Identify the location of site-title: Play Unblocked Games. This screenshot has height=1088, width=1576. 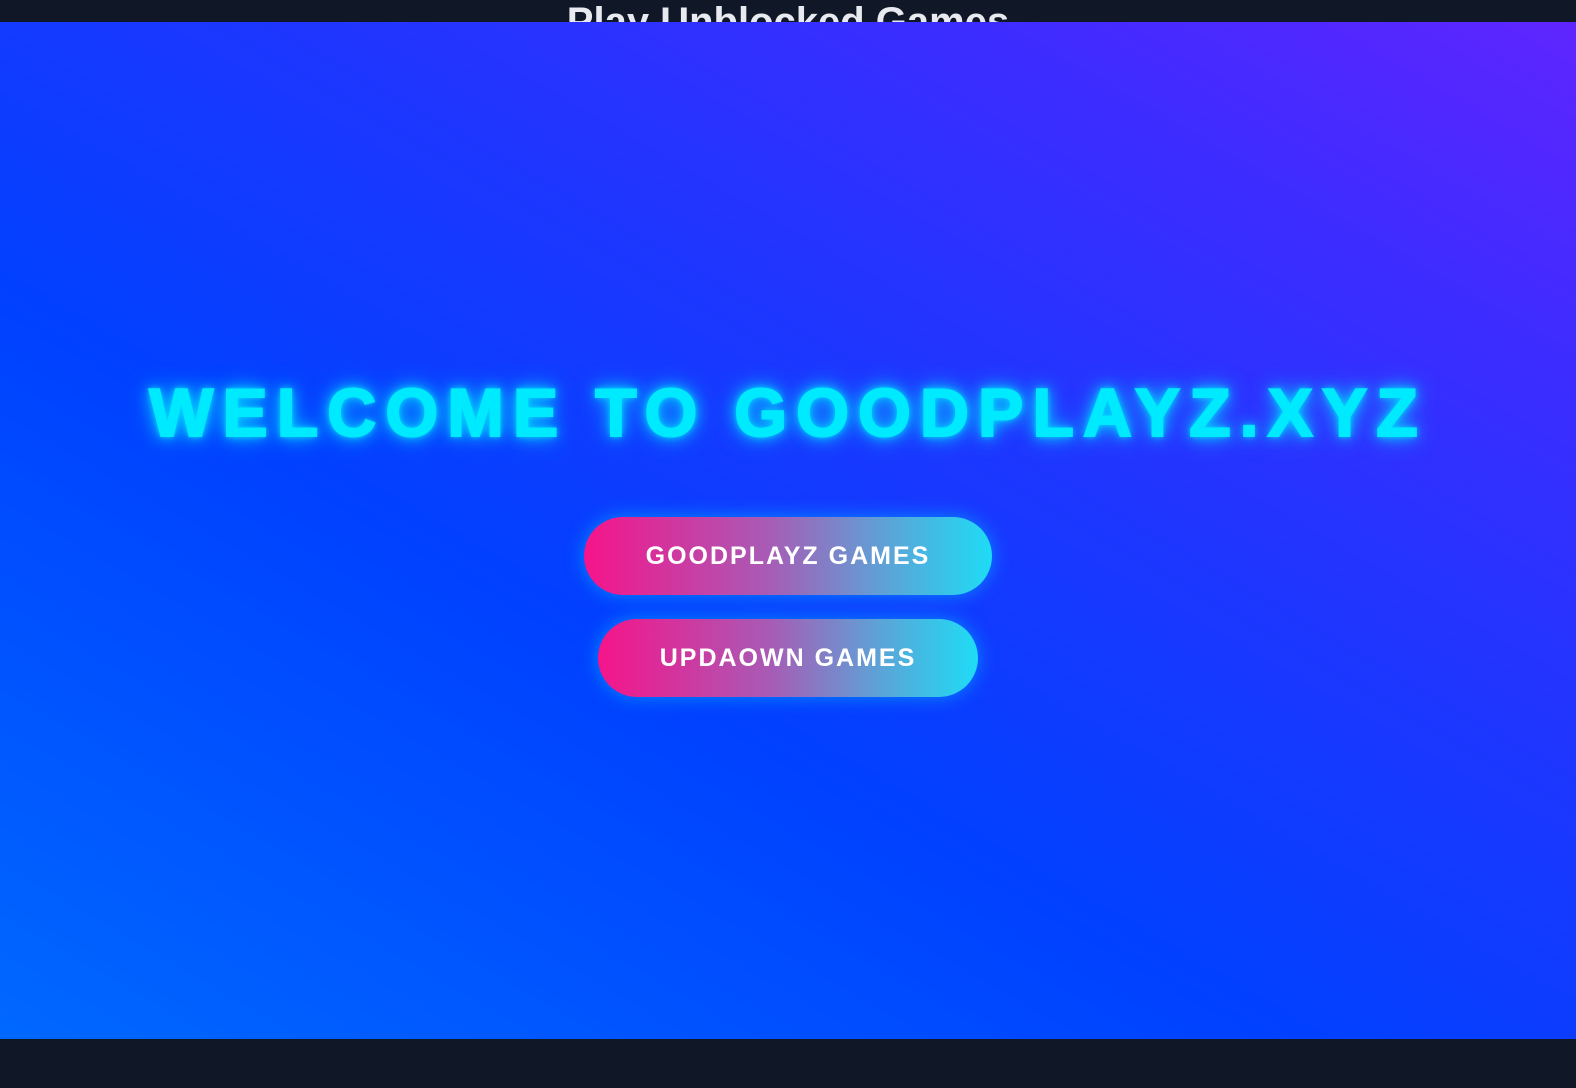
(788, 11).